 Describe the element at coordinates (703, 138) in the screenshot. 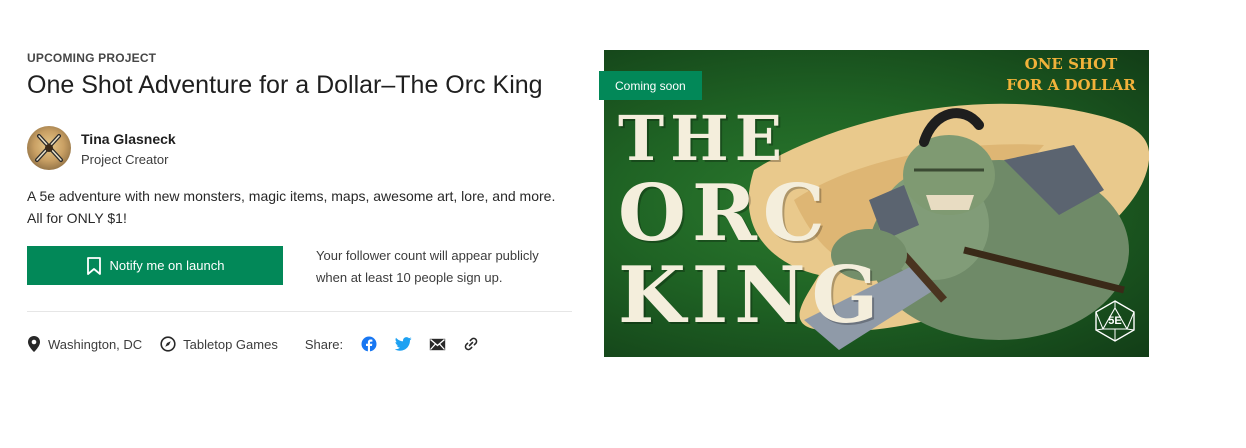

I see `hero-title-the: THE` at that location.